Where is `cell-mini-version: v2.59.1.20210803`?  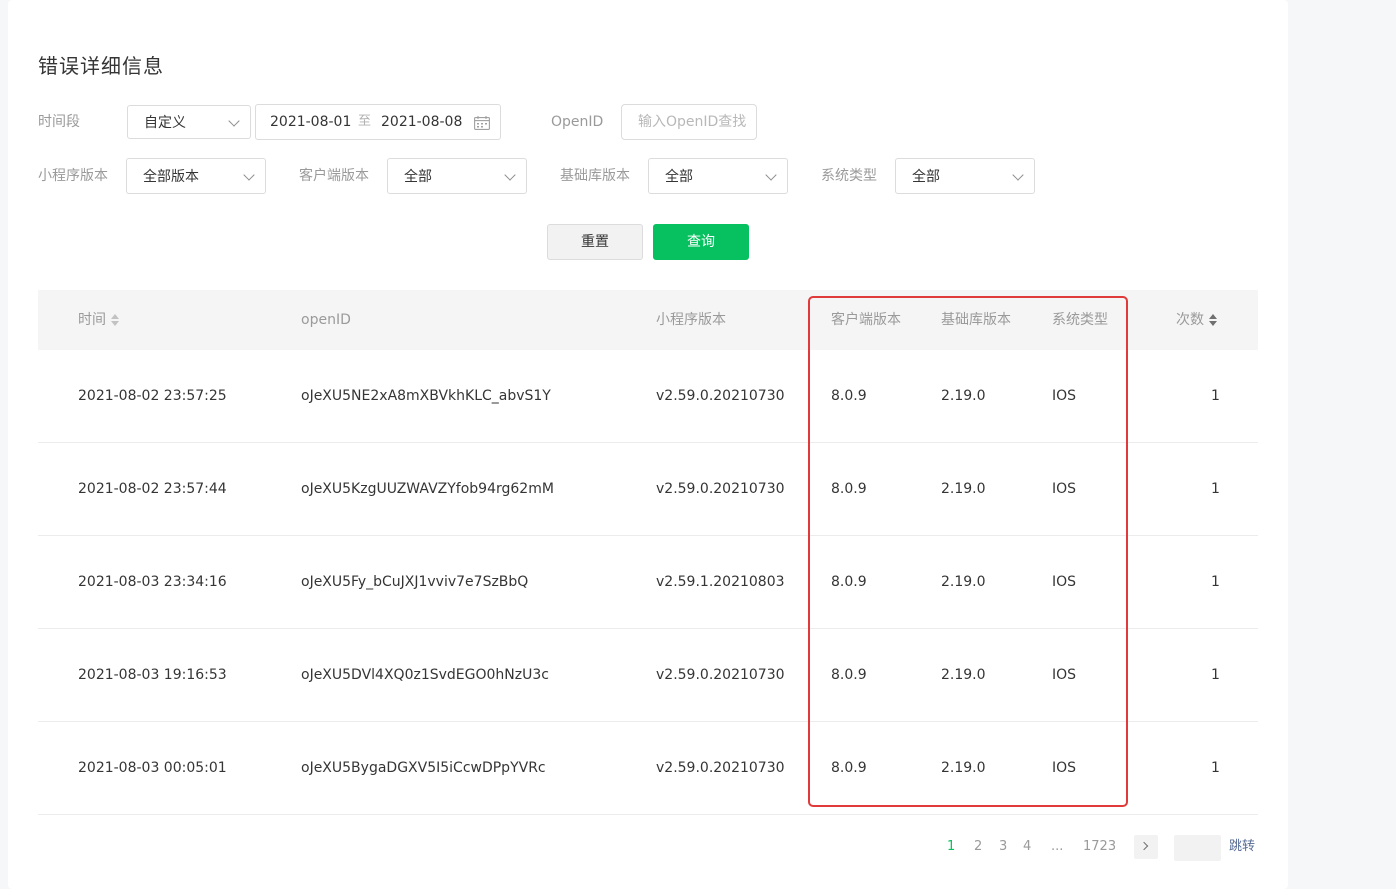
cell-mini-version: v2.59.1.20210803 is located at coordinates (720, 582).